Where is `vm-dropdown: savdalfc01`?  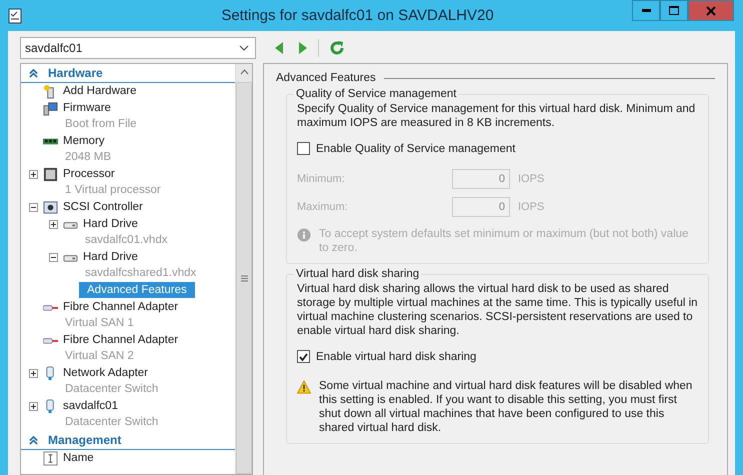
vm-dropdown: savdalfc01 is located at coordinates (138, 47).